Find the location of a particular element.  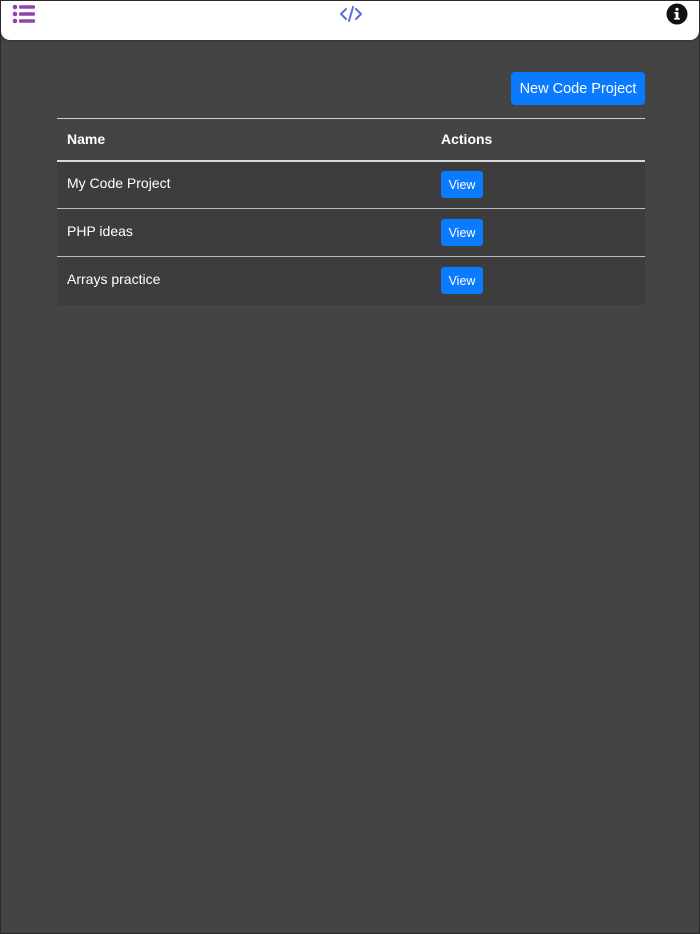

code-icon-graphic is located at coordinates (351, 14).